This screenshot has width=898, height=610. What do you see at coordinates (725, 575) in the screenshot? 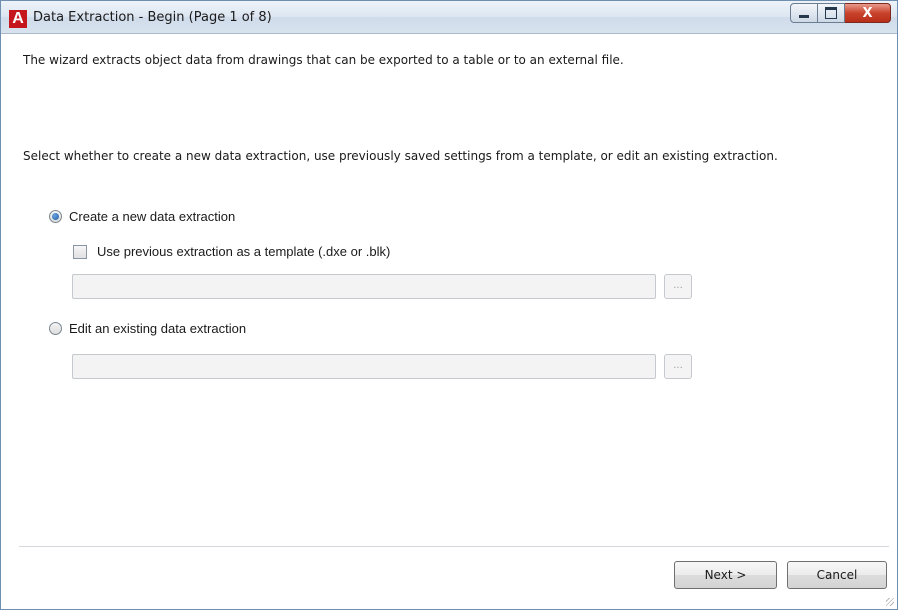
I see `next-button: Next >` at bounding box center [725, 575].